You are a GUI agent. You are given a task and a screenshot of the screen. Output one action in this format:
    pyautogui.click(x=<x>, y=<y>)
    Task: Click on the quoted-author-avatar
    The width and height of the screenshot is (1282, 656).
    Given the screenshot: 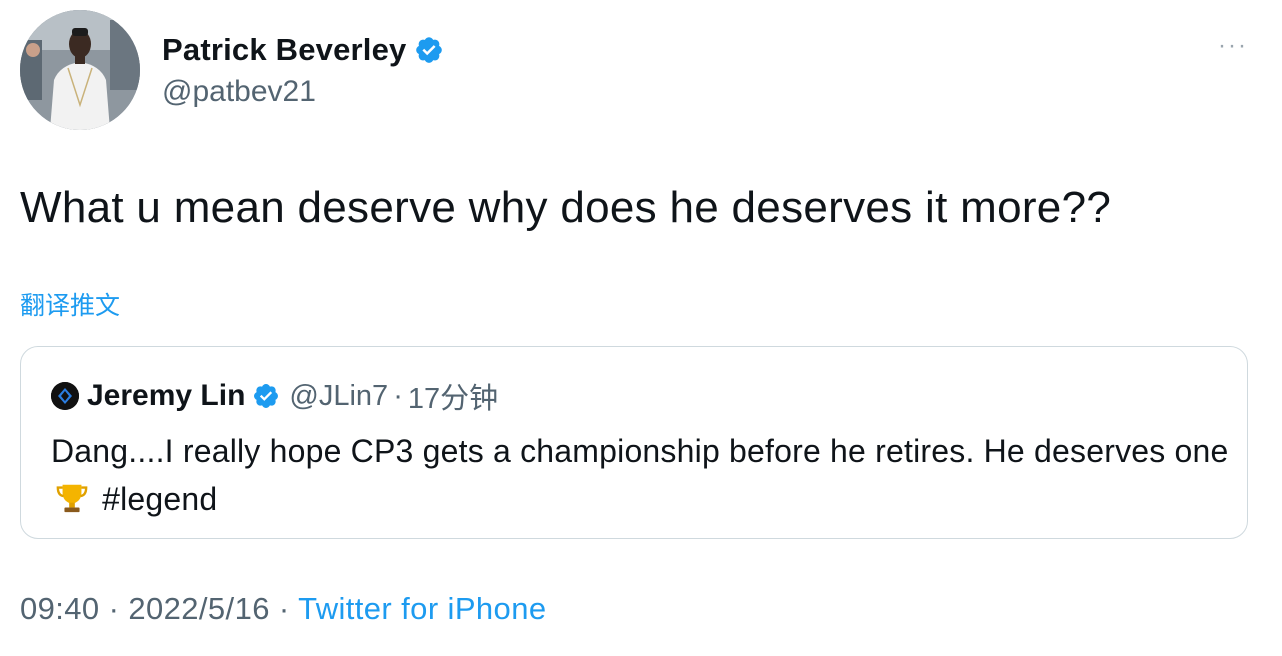 What is the action you would take?
    pyautogui.click(x=65, y=396)
    